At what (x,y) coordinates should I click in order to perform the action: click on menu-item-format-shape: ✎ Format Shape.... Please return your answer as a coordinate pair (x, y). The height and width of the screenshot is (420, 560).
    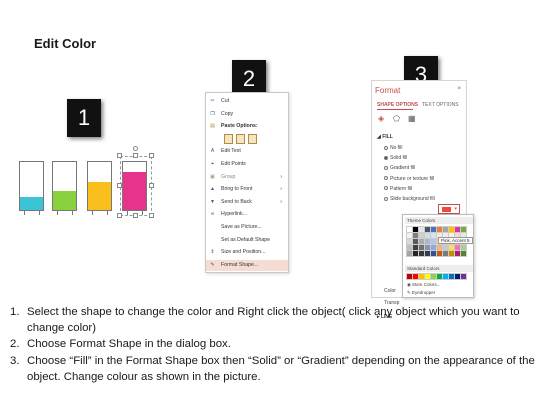
    Looking at the image, I should click on (247, 265).